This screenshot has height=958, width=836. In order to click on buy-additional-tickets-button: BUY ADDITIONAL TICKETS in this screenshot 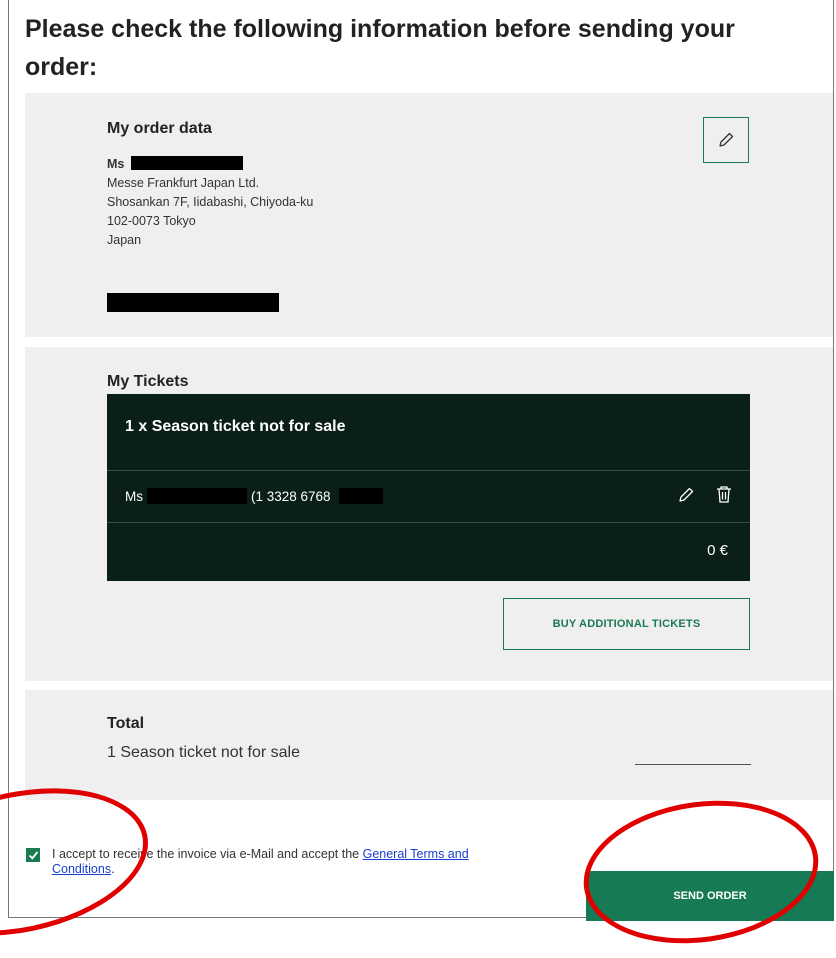, I will do `click(626, 624)`.